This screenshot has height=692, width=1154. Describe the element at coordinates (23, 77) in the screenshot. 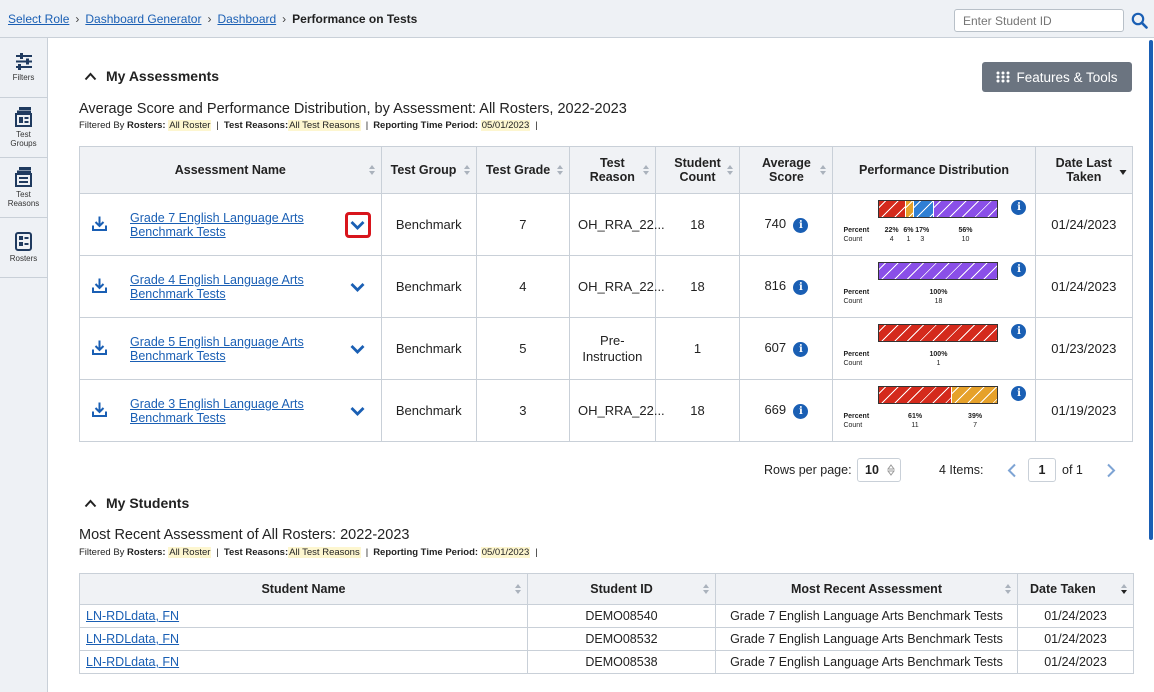

I see `sidebar-item-label: Filters` at that location.